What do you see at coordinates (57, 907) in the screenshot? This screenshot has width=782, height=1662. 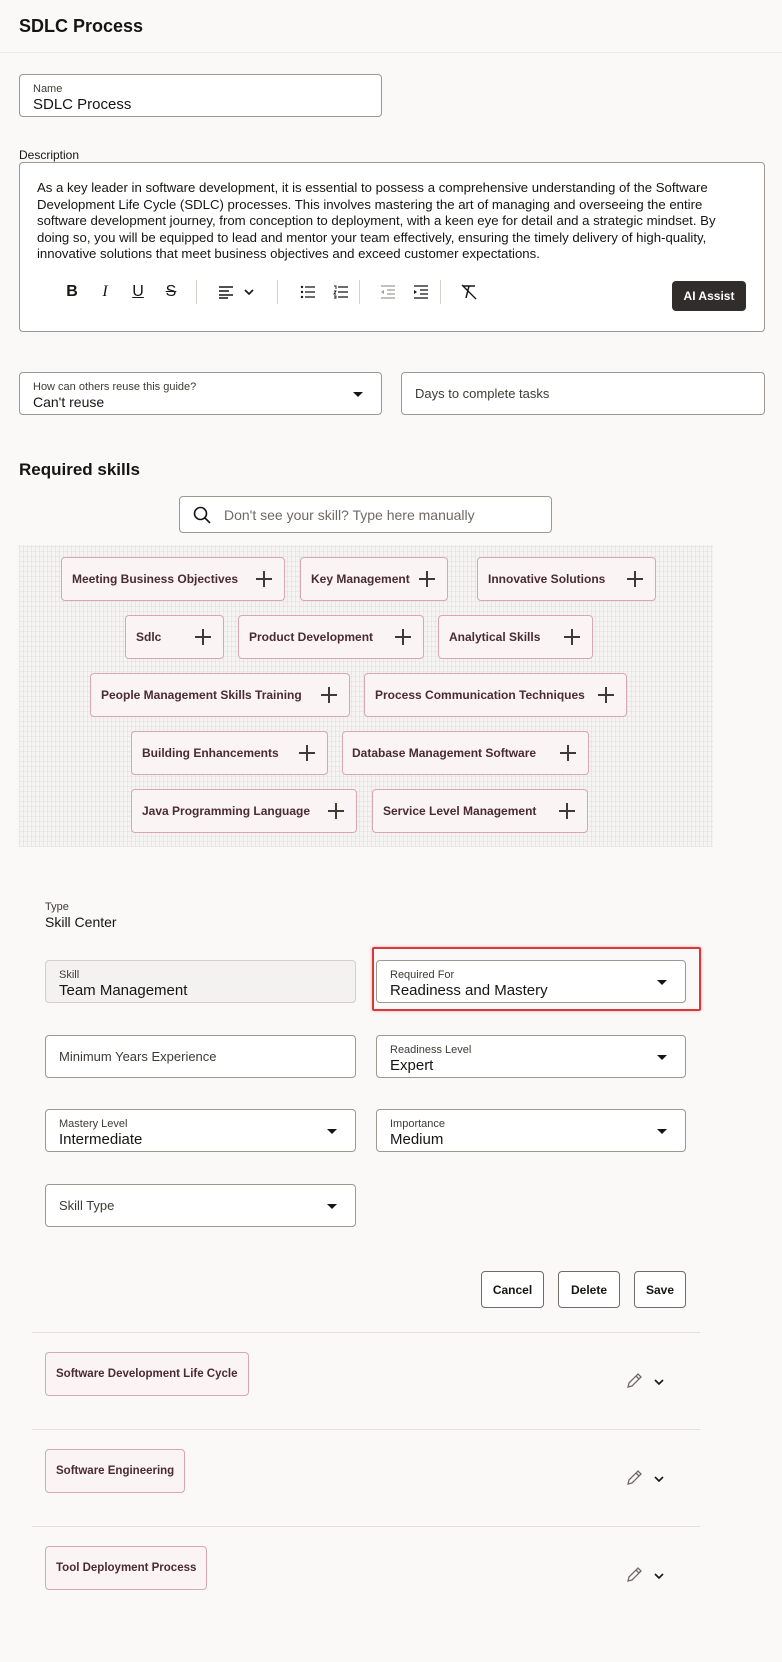 I see `type-label: Type` at bounding box center [57, 907].